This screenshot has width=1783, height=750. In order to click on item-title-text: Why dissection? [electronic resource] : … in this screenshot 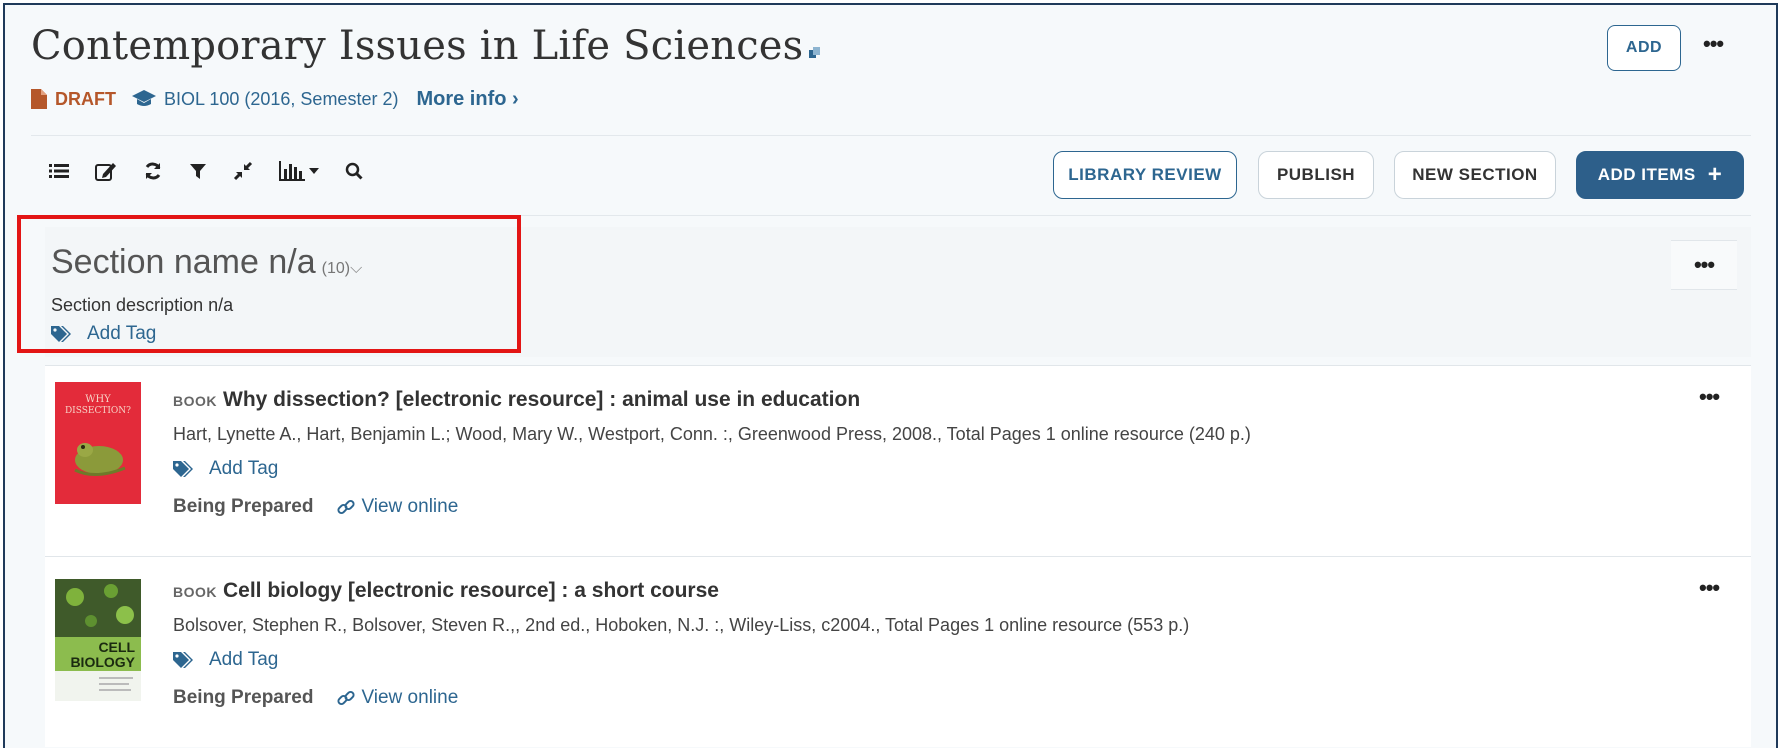, I will do `click(542, 399)`.